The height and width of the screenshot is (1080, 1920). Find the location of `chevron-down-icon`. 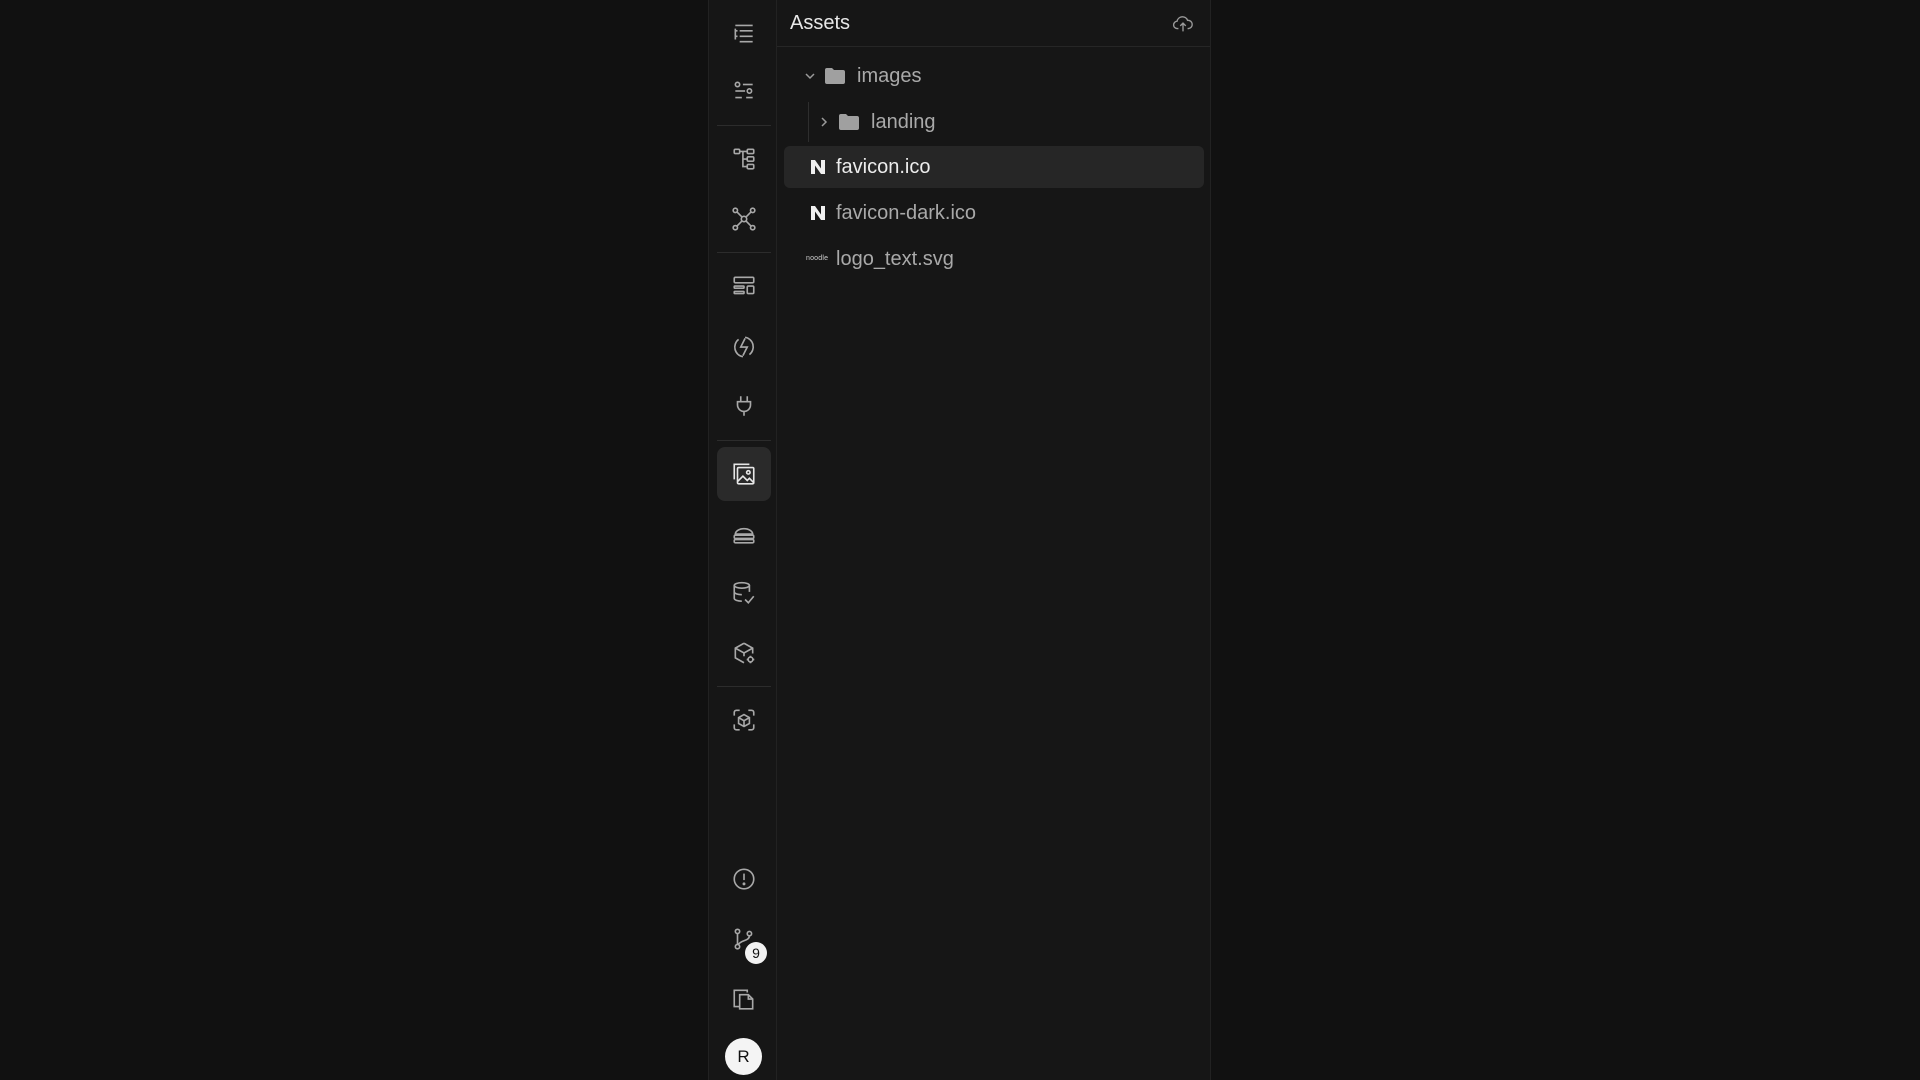

chevron-down-icon is located at coordinates (810, 76).